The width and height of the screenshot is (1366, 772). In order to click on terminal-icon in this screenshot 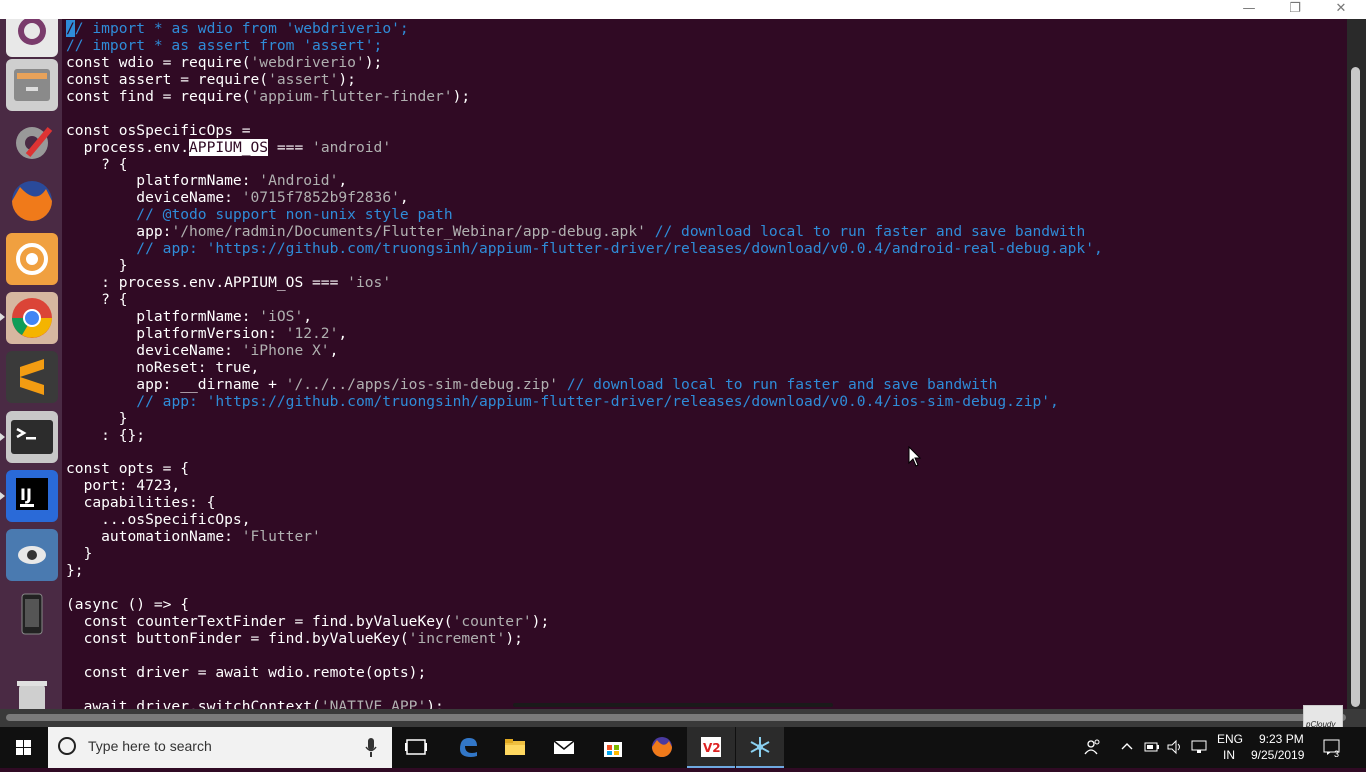, I will do `click(32, 437)`.